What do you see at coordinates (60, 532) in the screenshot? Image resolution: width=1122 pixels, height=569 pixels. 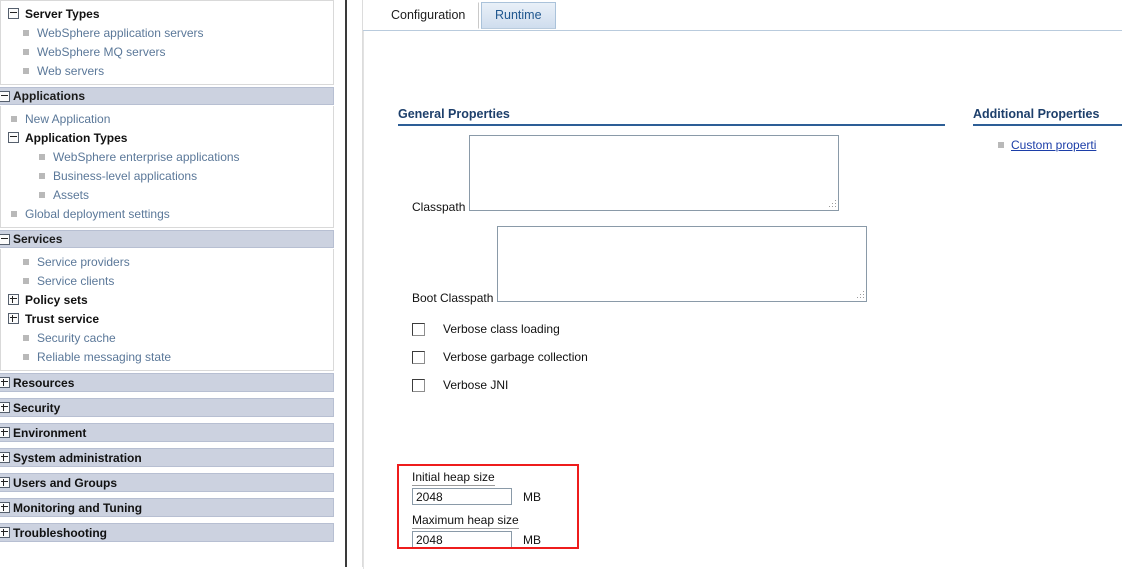 I see `sidebar-section-label: Troubleshooting` at bounding box center [60, 532].